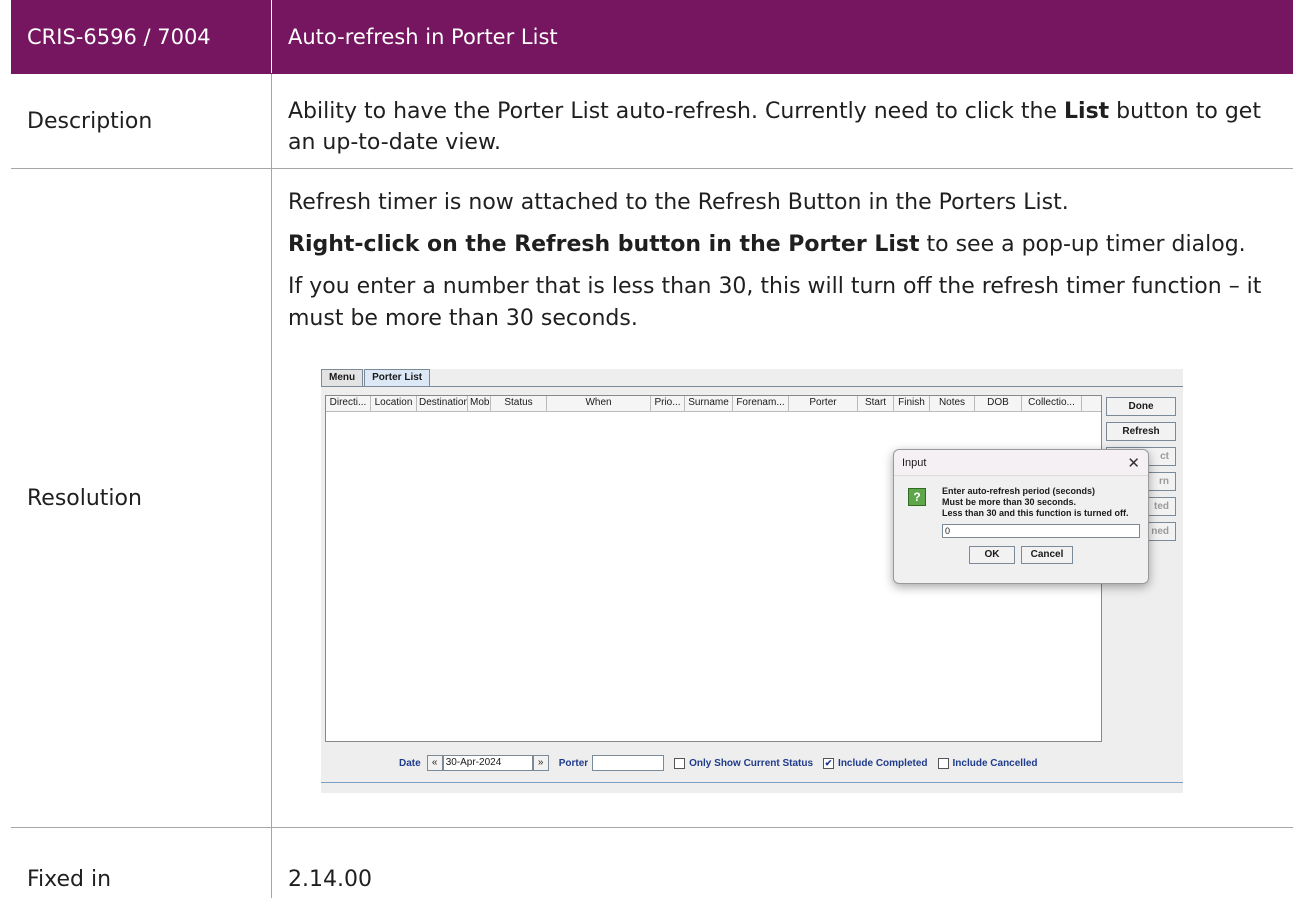 This screenshot has height=898, width=1293. I want to click on date-field: 30-Apr-2024, so click(487, 763).